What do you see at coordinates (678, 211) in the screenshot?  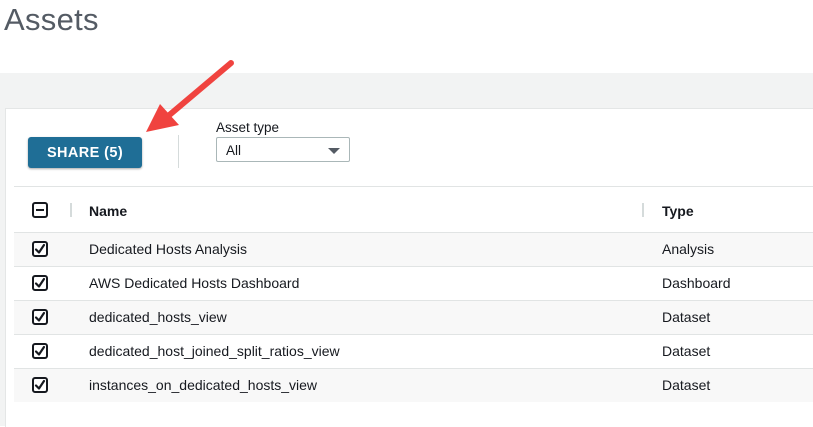 I see `column-header-type: Type` at bounding box center [678, 211].